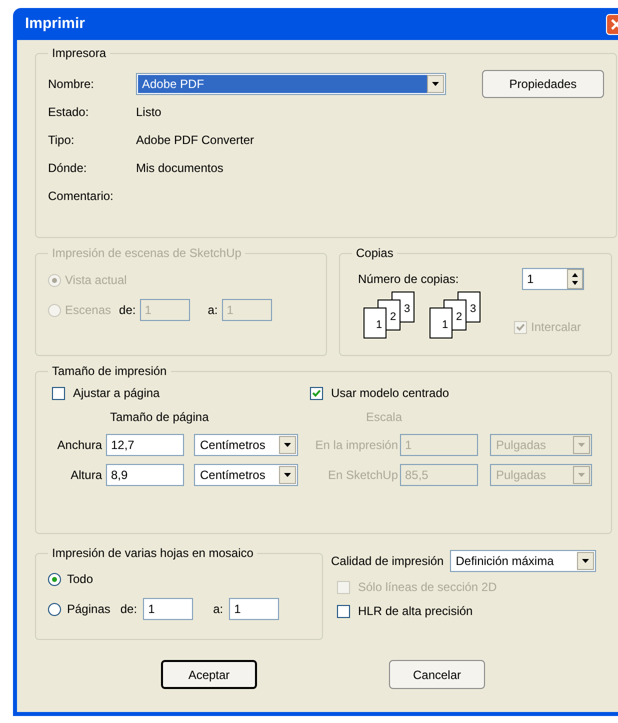  Describe the element at coordinates (543, 84) in the screenshot. I see `properties-button: Propiedades` at that location.